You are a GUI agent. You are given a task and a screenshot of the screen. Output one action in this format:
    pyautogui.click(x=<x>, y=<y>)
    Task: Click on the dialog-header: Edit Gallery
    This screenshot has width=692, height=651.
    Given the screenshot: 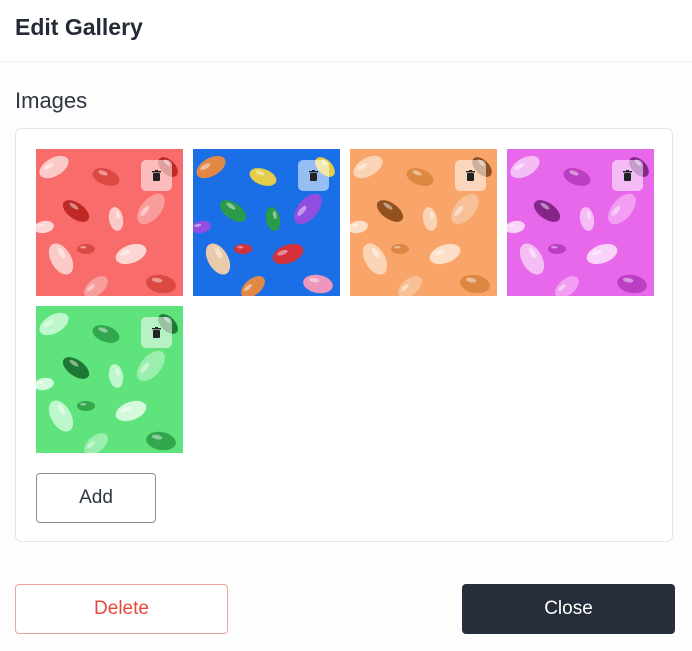 What is the action you would take?
    pyautogui.click(x=346, y=31)
    